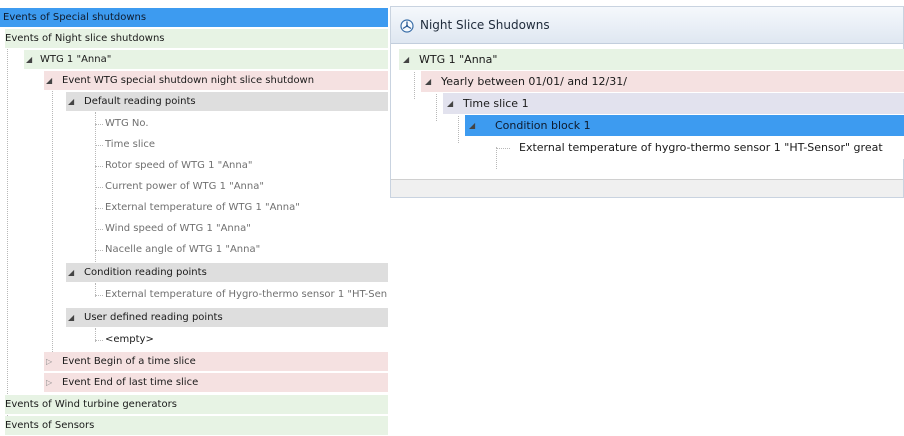 The height and width of the screenshot is (436, 904). I want to click on tree-item-label: Event Begin of a time slice, so click(129, 361).